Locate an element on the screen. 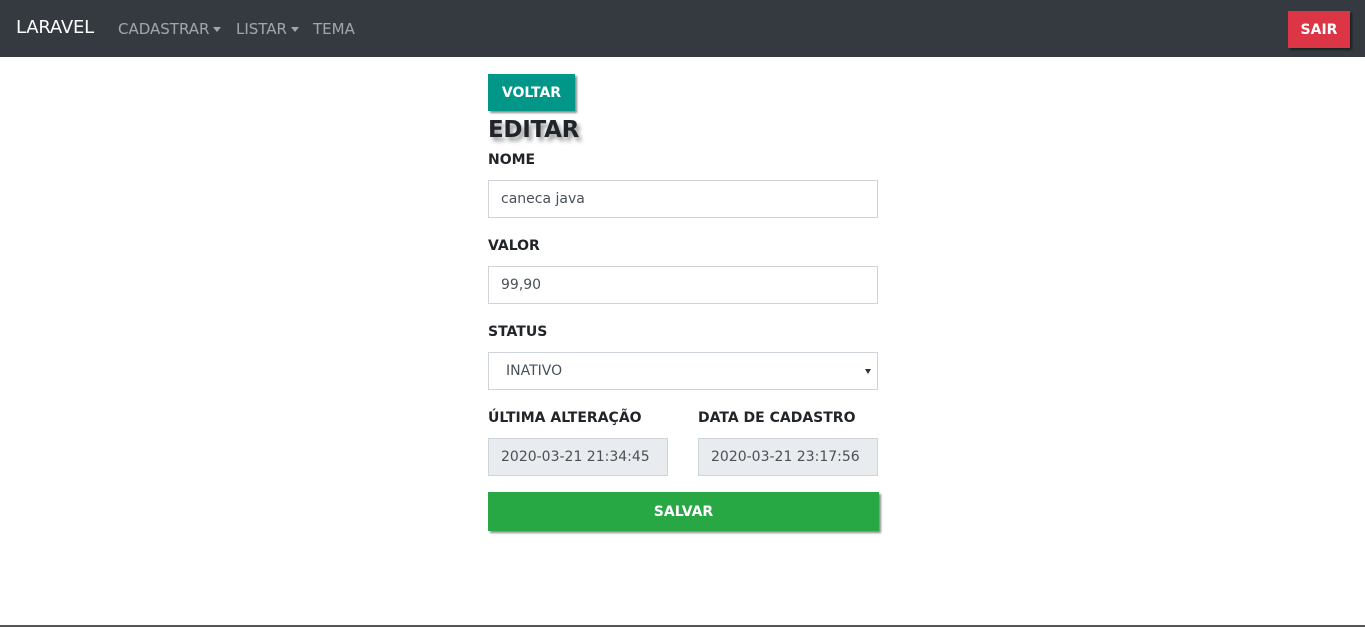 The image size is (1365, 627). nav-item-label: LISTAR is located at coordinates (261, 29).